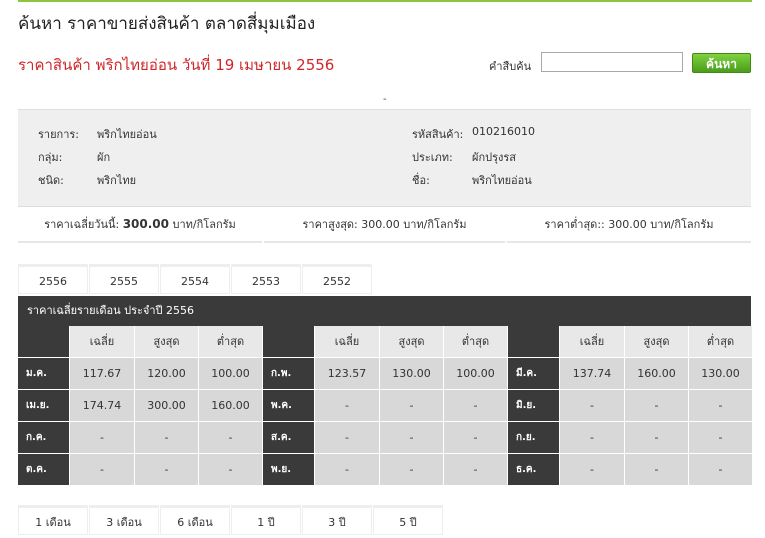  What do you see at coordinates (104, 157) in the screenshot?
I see `group-value: ผัก` at bounding box center [104, 157].